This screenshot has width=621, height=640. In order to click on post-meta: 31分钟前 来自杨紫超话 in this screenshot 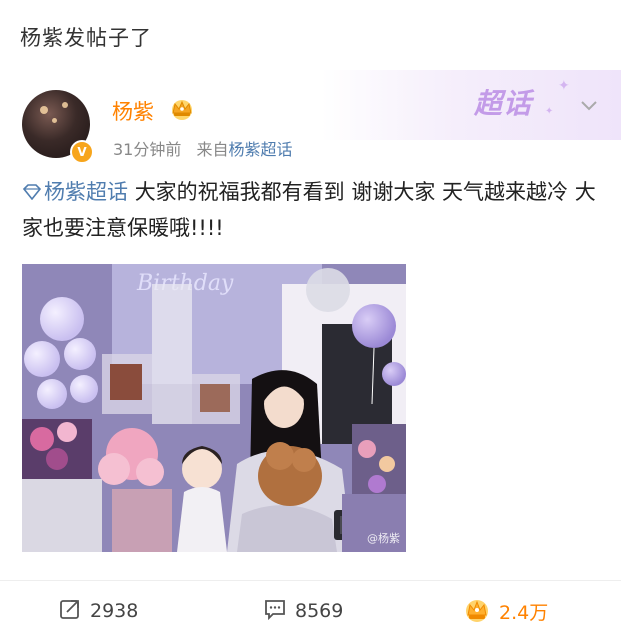, I will do `click(203, 148)`.